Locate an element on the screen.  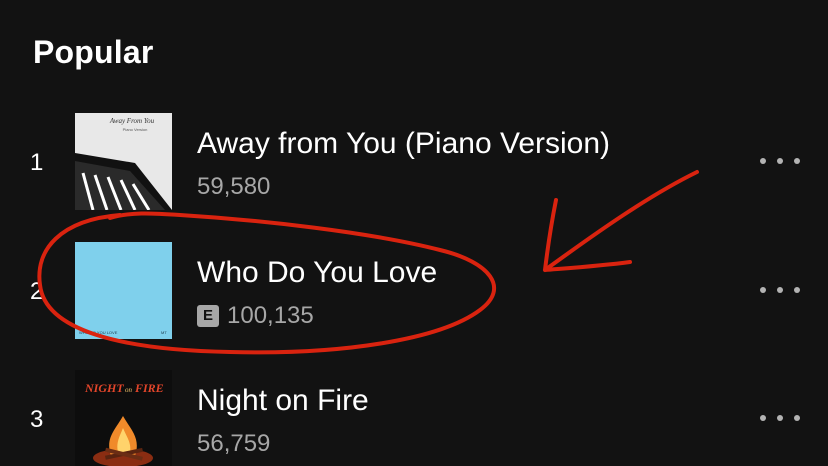
track-meta: 56,759 is located at coordinates (233, 444).